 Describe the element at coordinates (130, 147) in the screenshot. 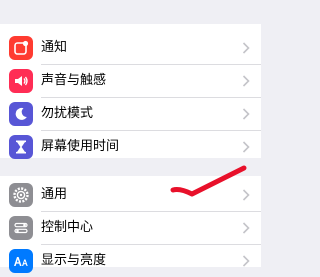

I see `settings-row-screen-time: 屏幕使用时间` at that location.